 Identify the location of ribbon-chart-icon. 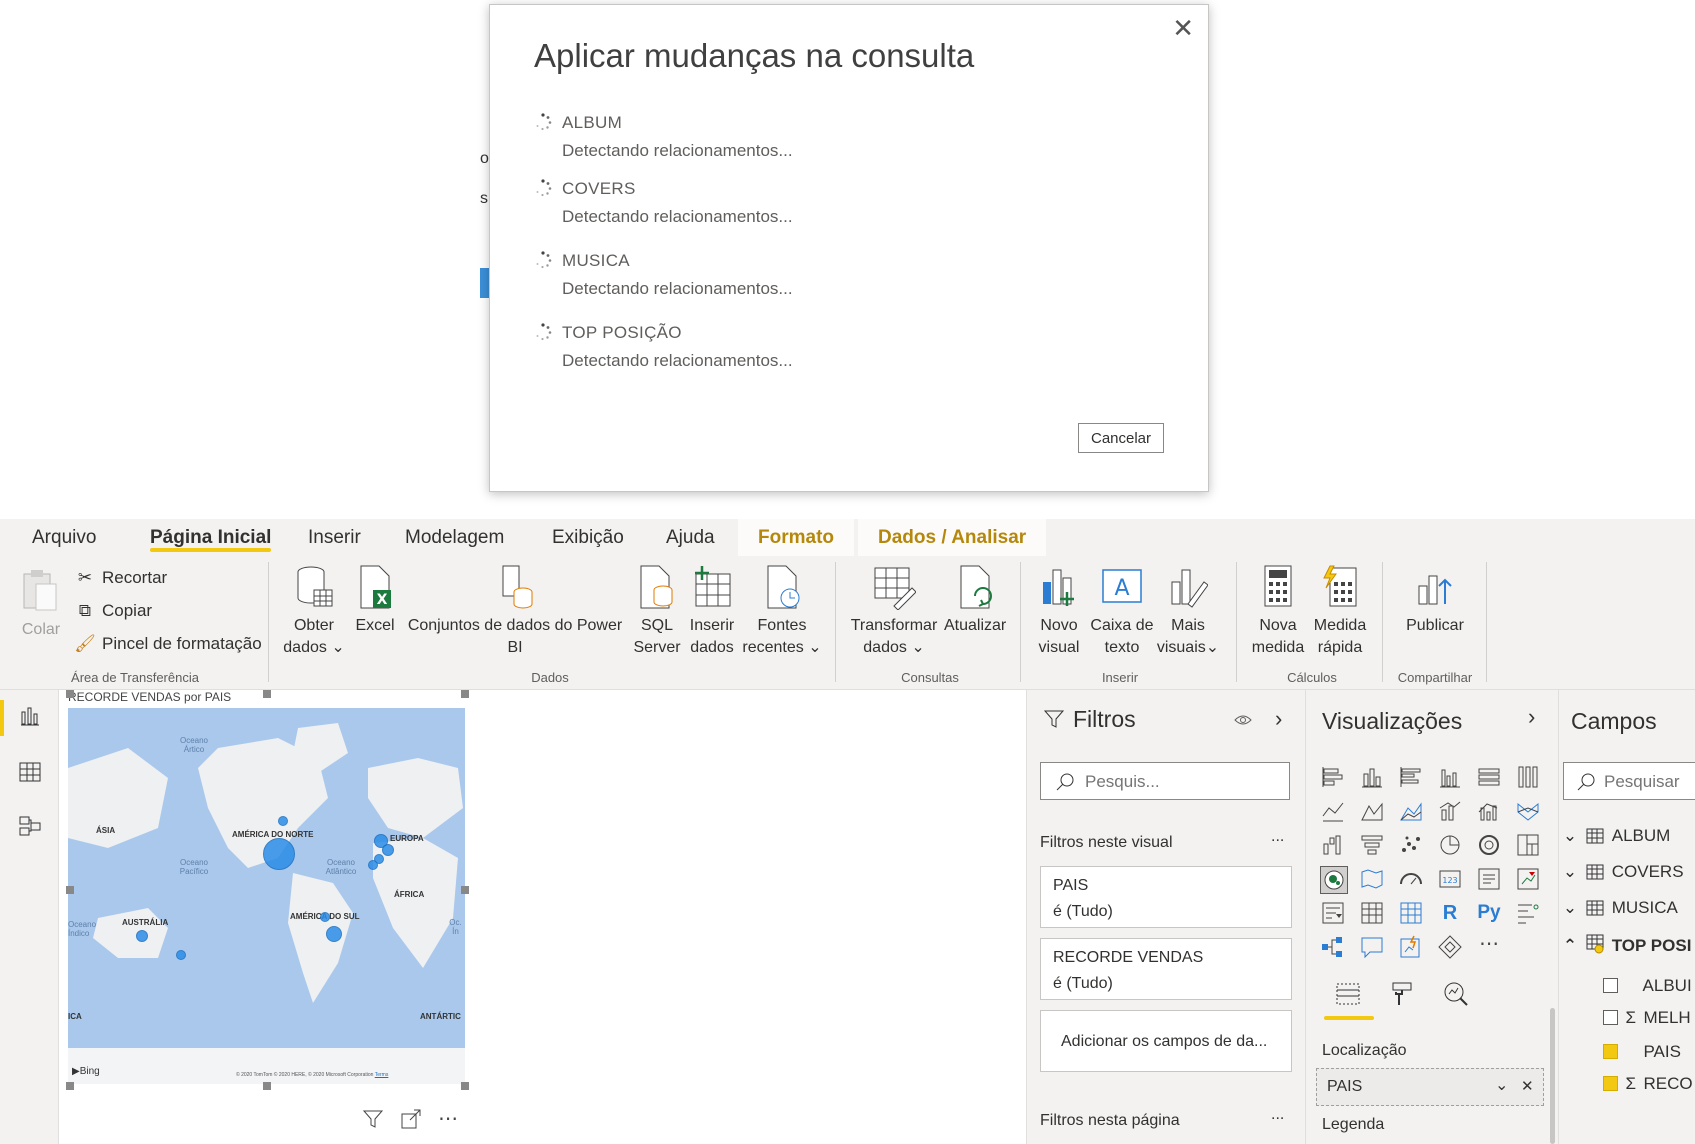
(1528, 811).